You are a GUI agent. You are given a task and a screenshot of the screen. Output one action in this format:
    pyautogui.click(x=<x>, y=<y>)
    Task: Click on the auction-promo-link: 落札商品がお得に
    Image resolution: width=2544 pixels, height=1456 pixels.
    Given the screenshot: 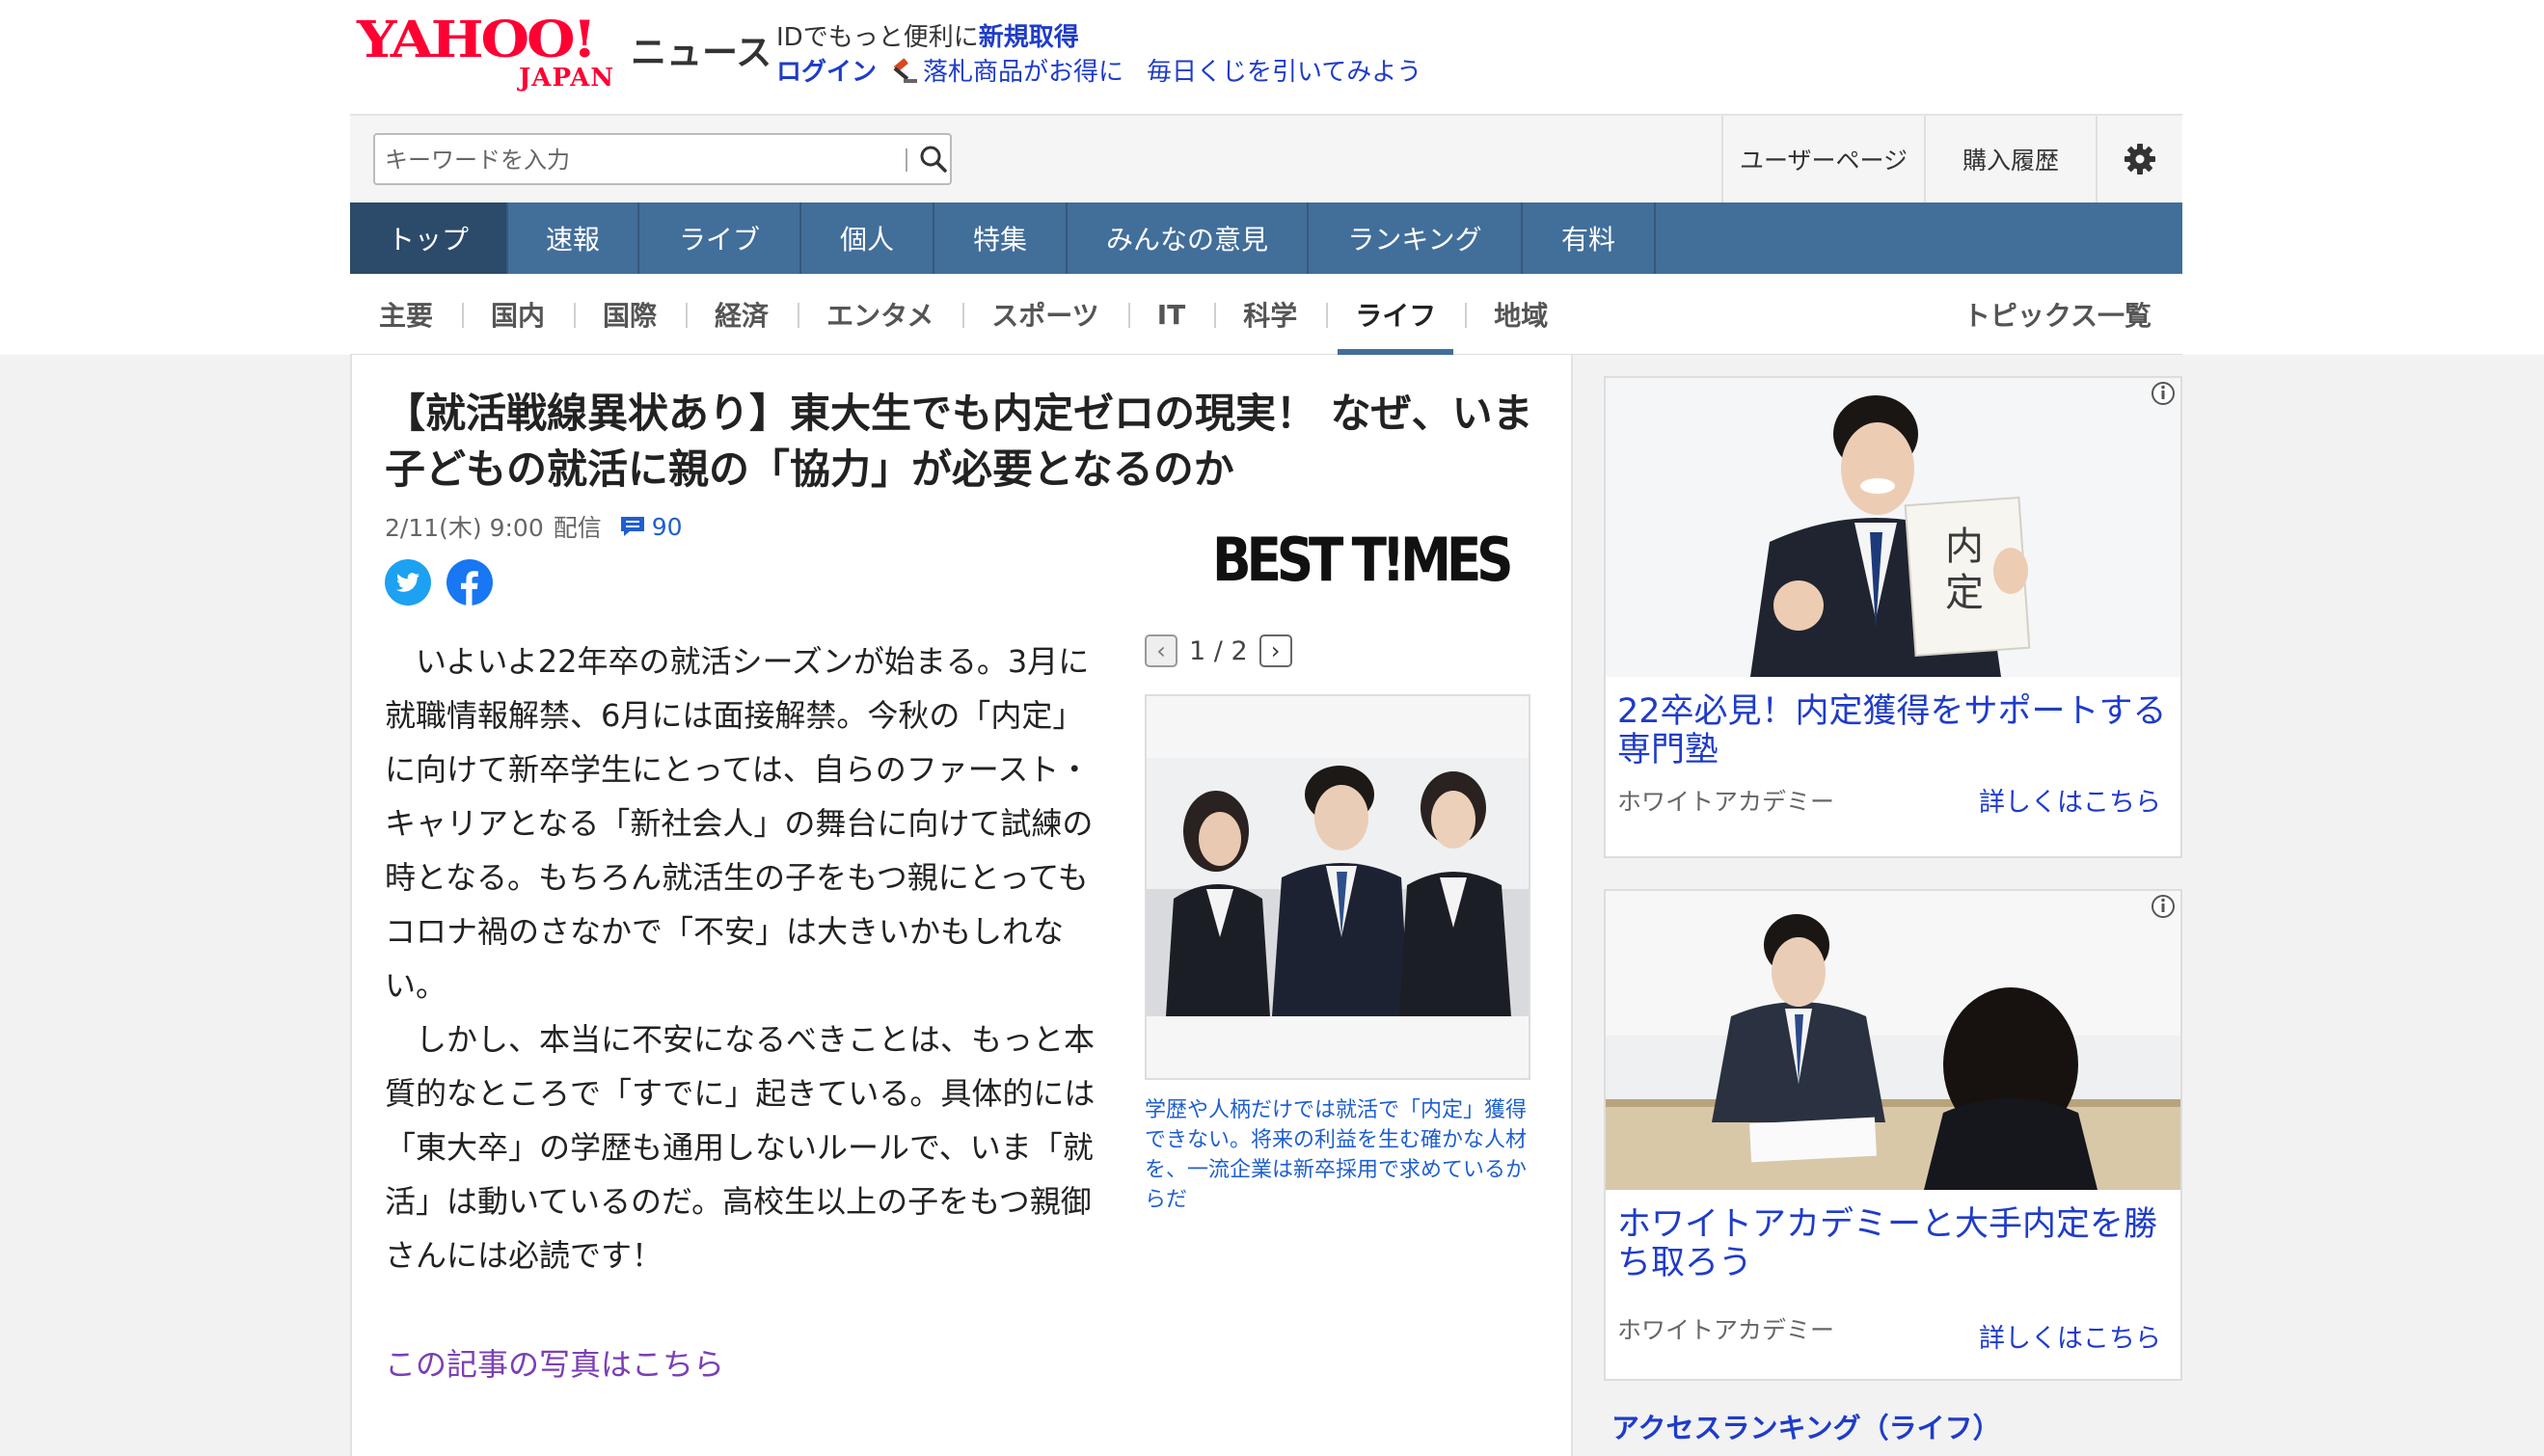 What is the action you would take?
    pyautogui.click(x=1007, y=70)
    